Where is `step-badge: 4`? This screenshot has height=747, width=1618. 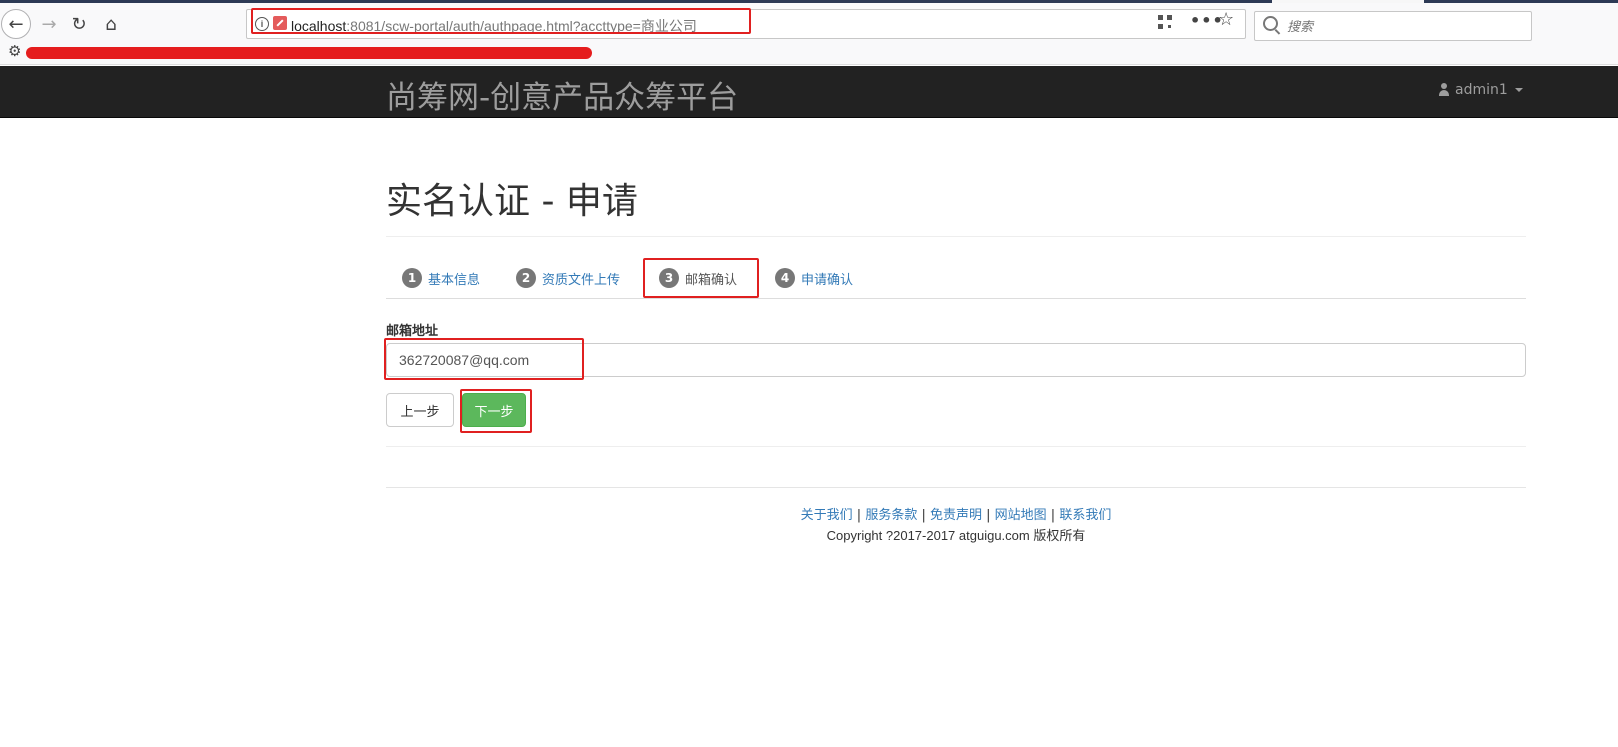 step-badge: 4 is located at coordinates (785, 278).